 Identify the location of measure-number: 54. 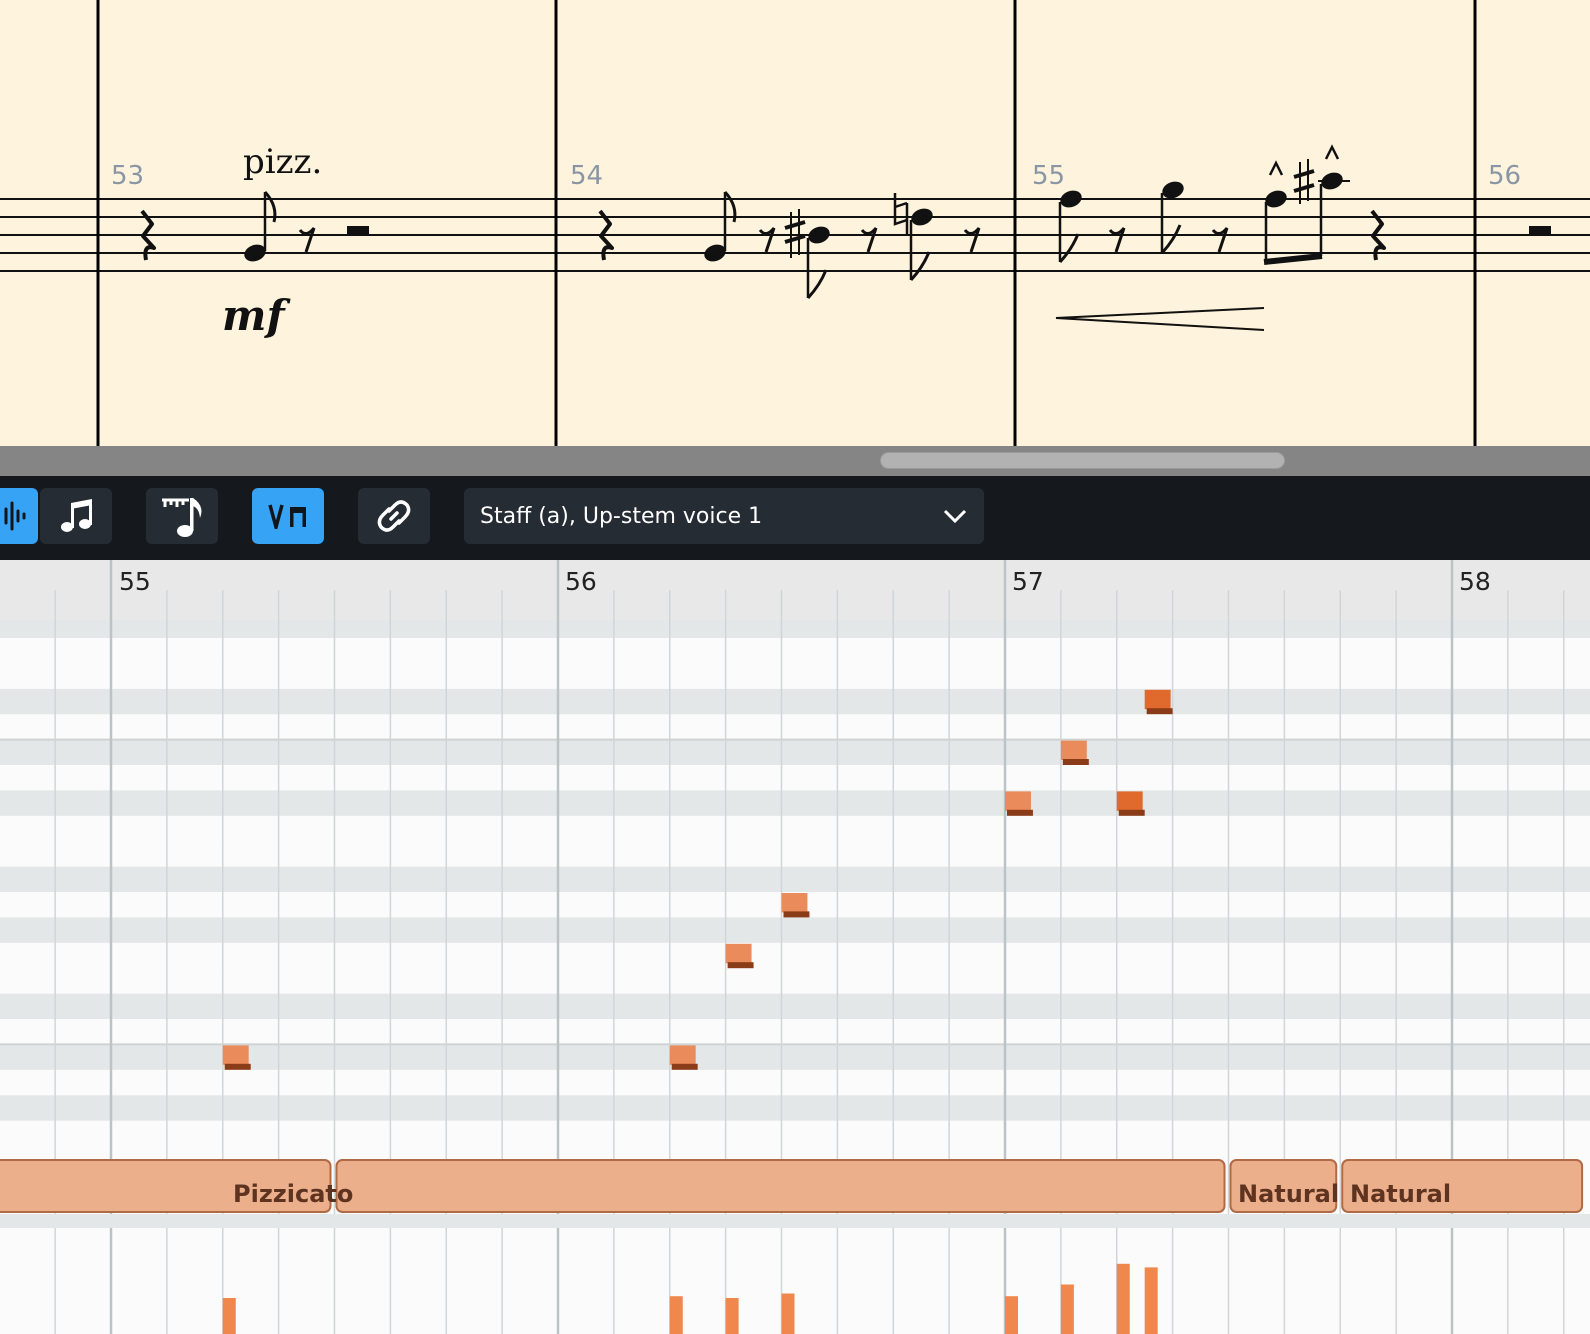
(586, 176).